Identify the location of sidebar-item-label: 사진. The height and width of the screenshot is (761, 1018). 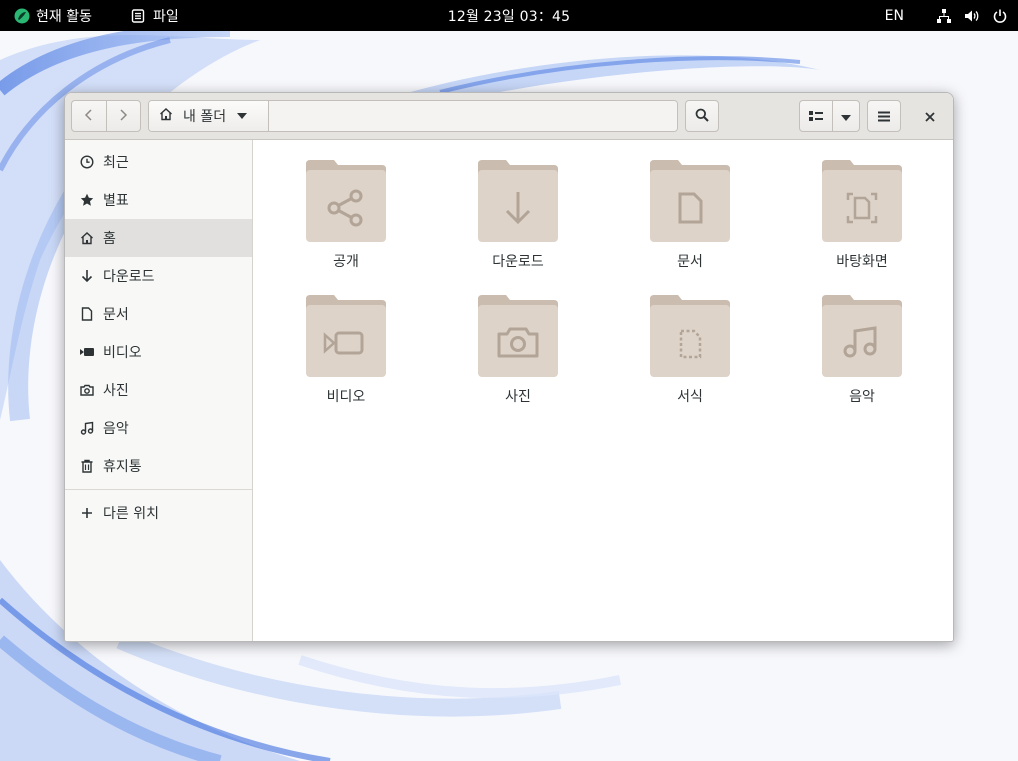
(116, 391).